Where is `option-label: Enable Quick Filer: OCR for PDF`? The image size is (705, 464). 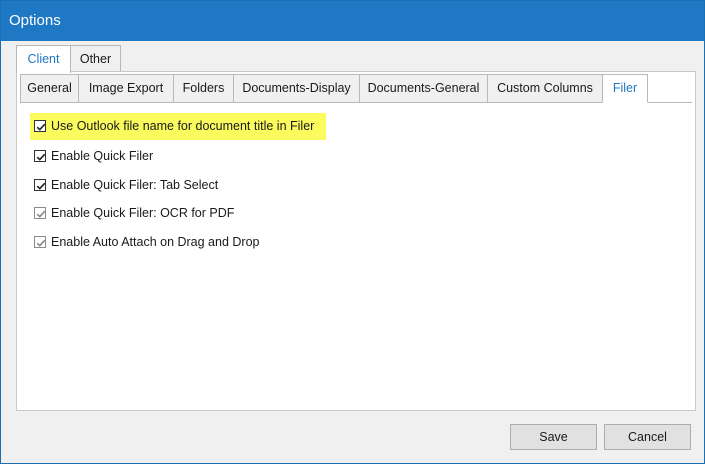 option-label: Enable Quick Filer: OCR for PDF is located at coordinates (143, 213).